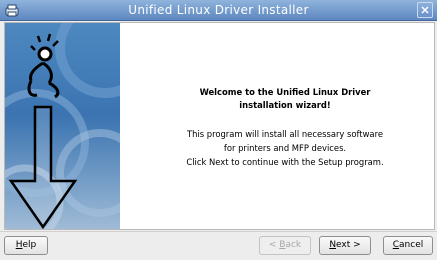 The image size is (437, 260). Describe the element at coordinates (285, 92) in the screenshot. I see `welcome-heading-line1: Welcome to the Unified Linux Driver` at that location.